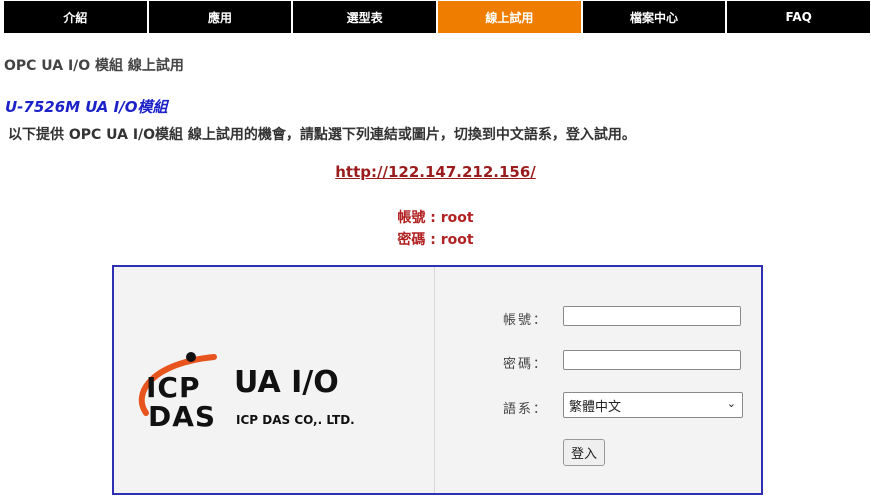  I want to click on tab-faq: FAQ, so click(799, 17).